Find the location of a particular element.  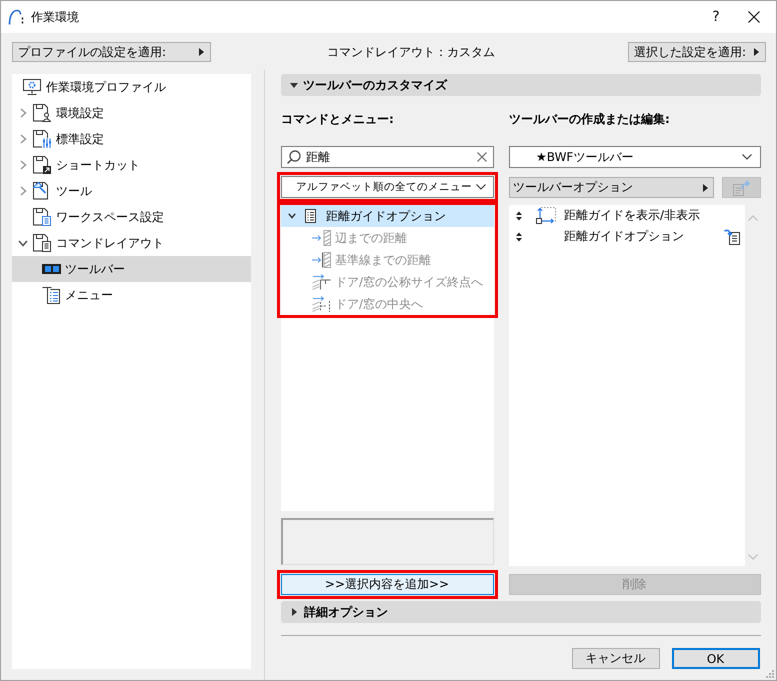

floppy-document-icon is located at coordinates (42, 243).